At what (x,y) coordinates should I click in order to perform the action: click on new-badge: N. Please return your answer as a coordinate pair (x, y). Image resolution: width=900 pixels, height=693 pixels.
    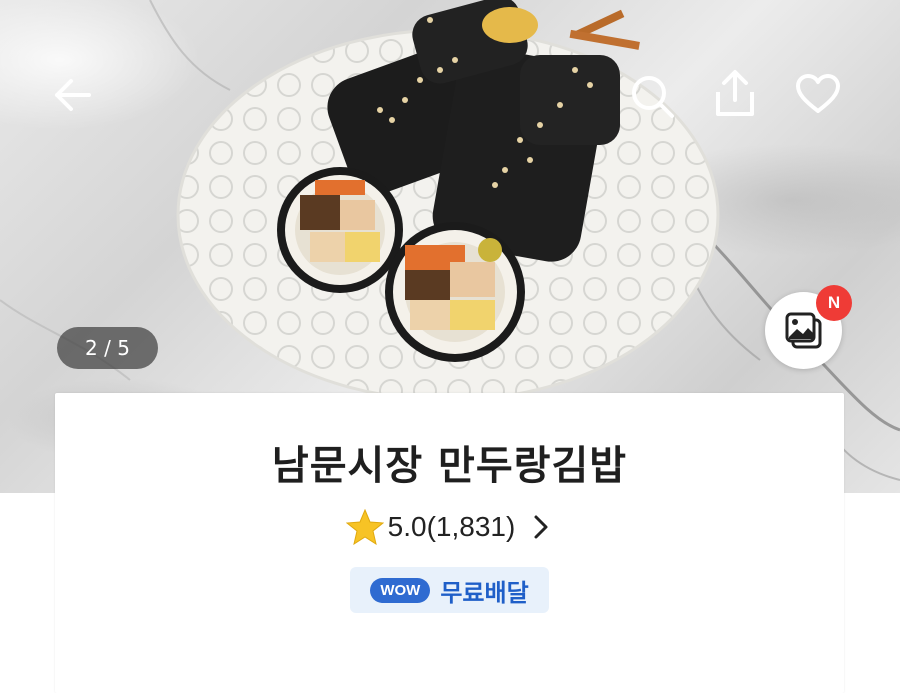
    Looking at the image, I should click on (834, 303).